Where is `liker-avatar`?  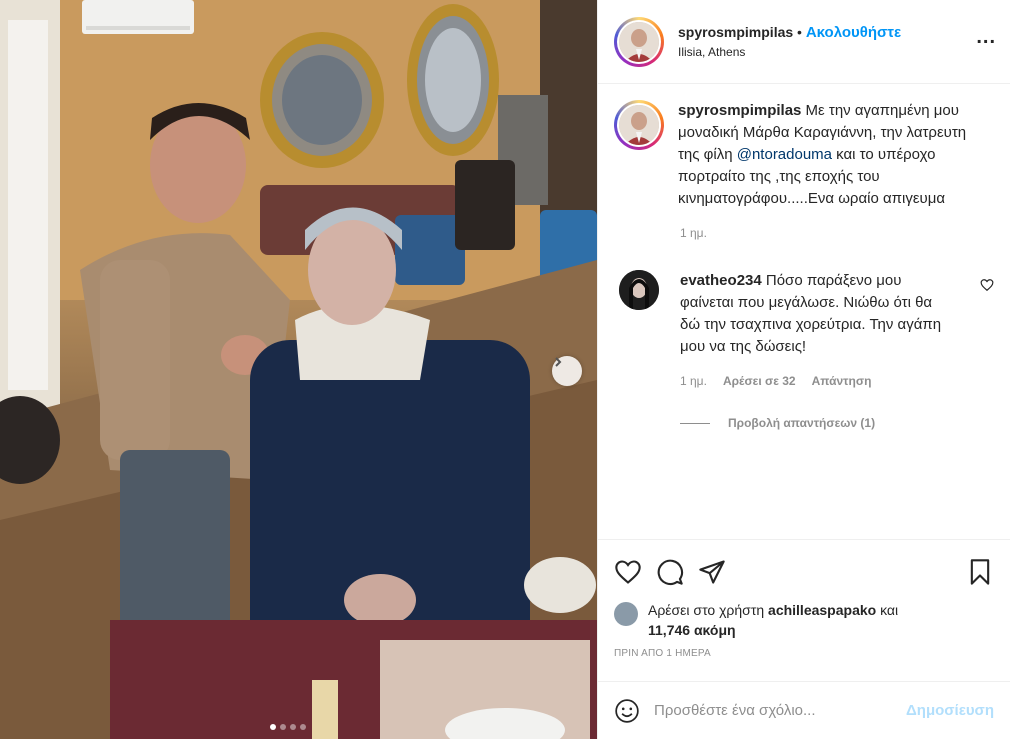 liker-avatar is located at coordinates (626, 614).